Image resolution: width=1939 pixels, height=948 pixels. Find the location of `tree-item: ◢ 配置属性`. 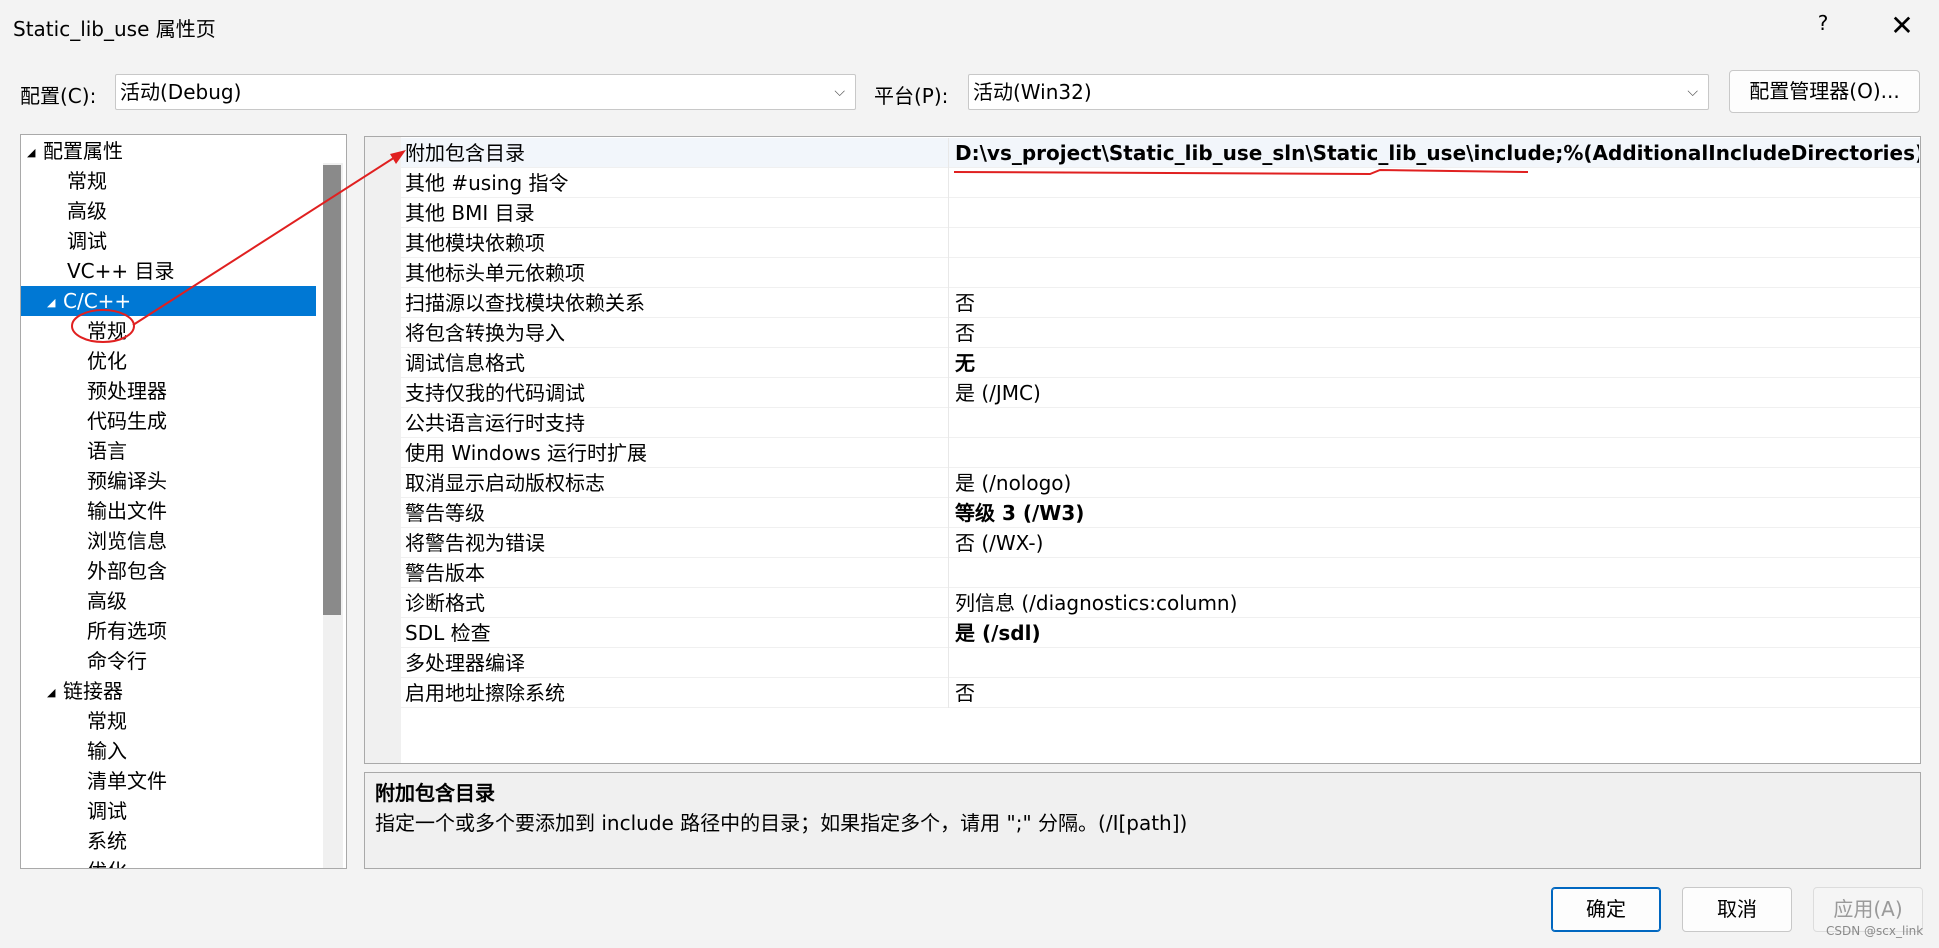

tree-item: ◢ 配置属性 is located at coordinates (75, 151).